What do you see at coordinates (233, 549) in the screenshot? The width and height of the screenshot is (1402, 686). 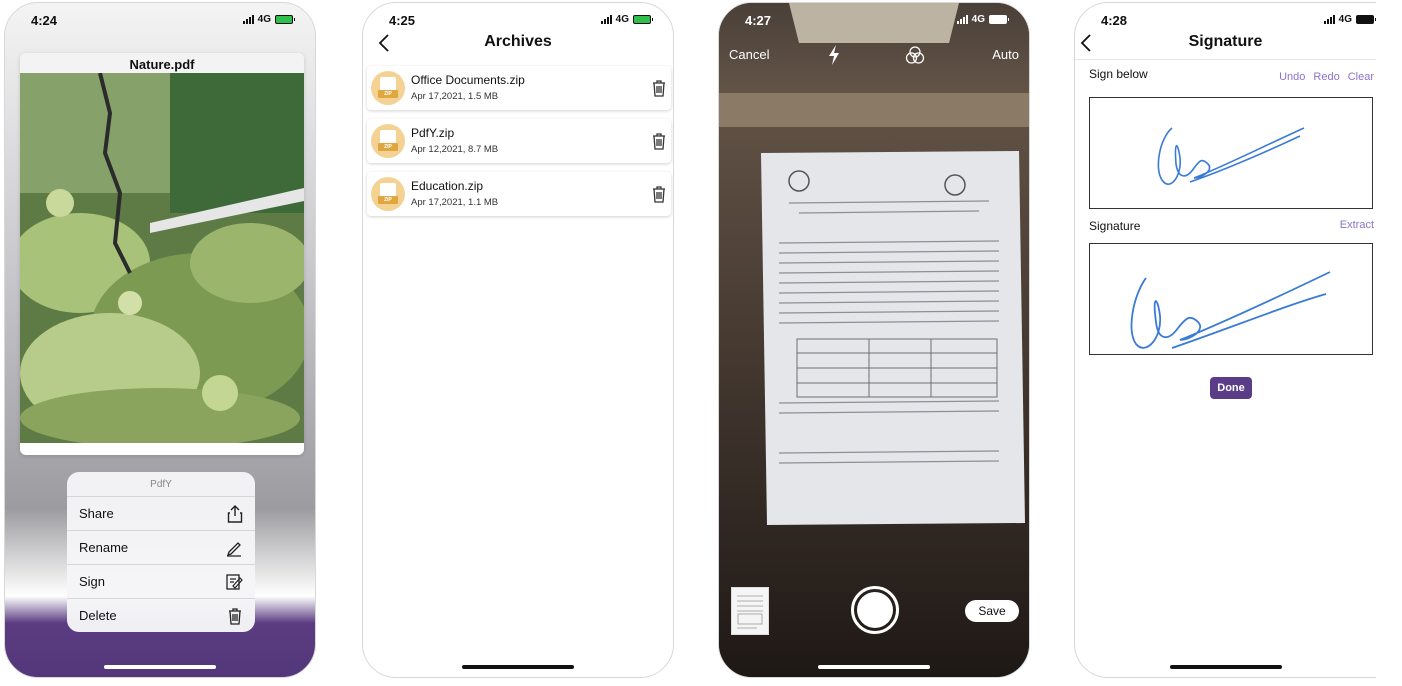 I see `pencil-icon` at bounding box center [233, 549].